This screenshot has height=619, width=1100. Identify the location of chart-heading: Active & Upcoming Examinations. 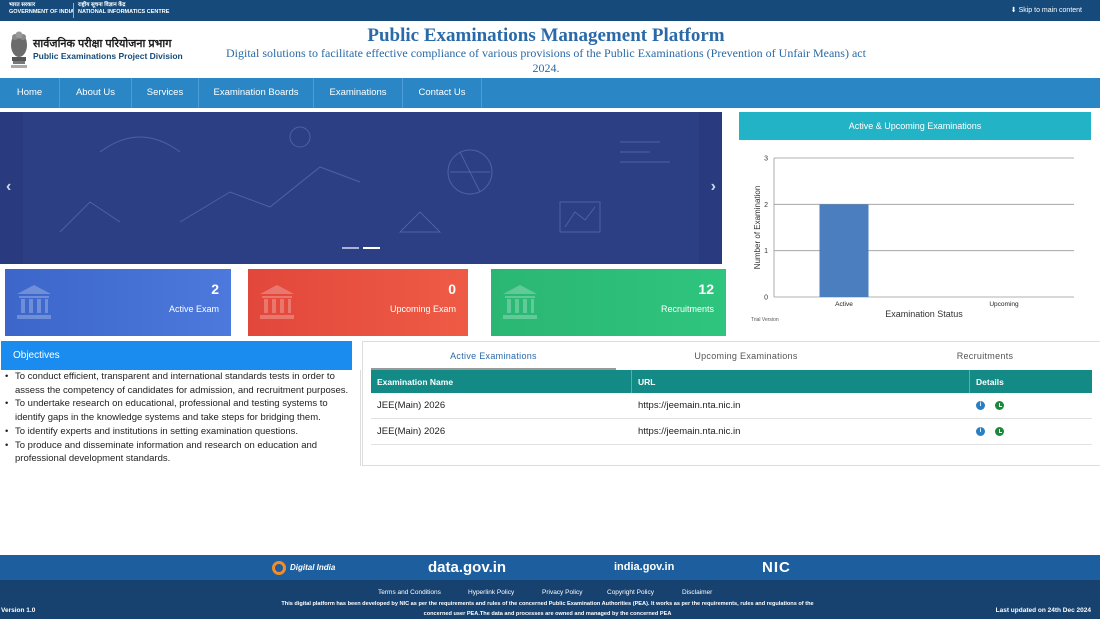
(915, 126).